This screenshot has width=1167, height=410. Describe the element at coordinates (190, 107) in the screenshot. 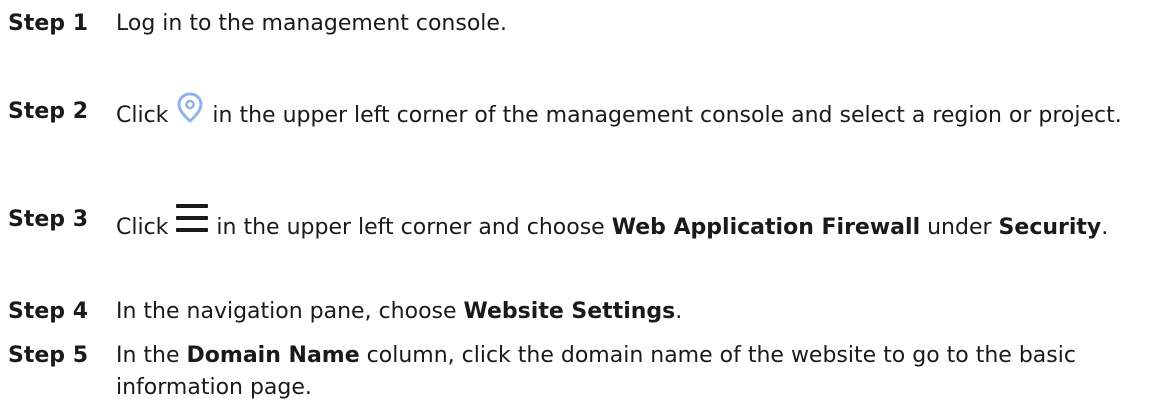

I see `location-pin-icon` at that location.